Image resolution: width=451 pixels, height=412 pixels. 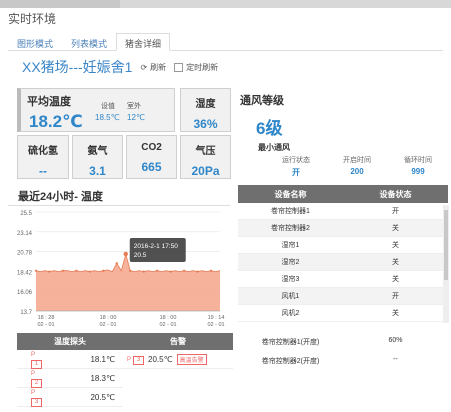 I want to click on device-name: 湿帘1, so click(x=290, y=245).